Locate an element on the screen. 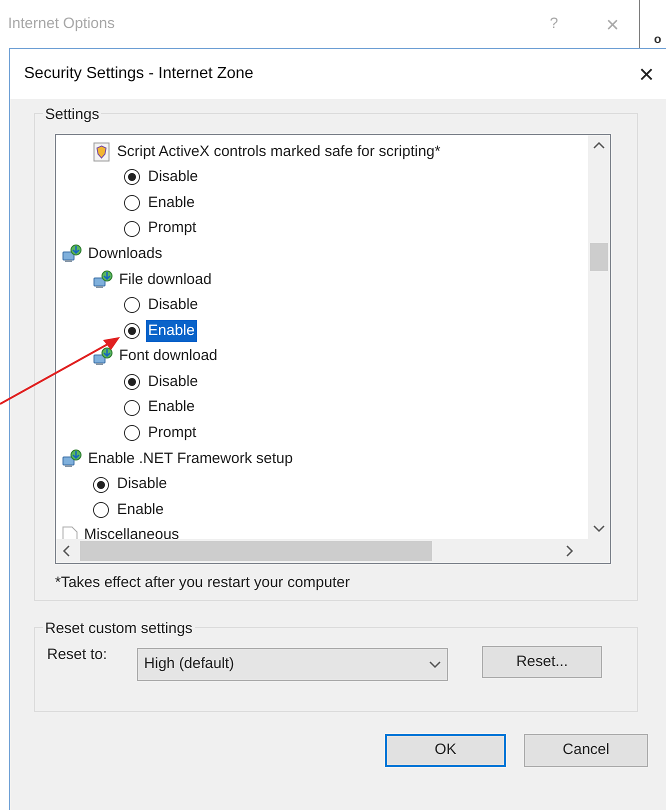  dialog-button: OK is located at coordinates (445, 750).